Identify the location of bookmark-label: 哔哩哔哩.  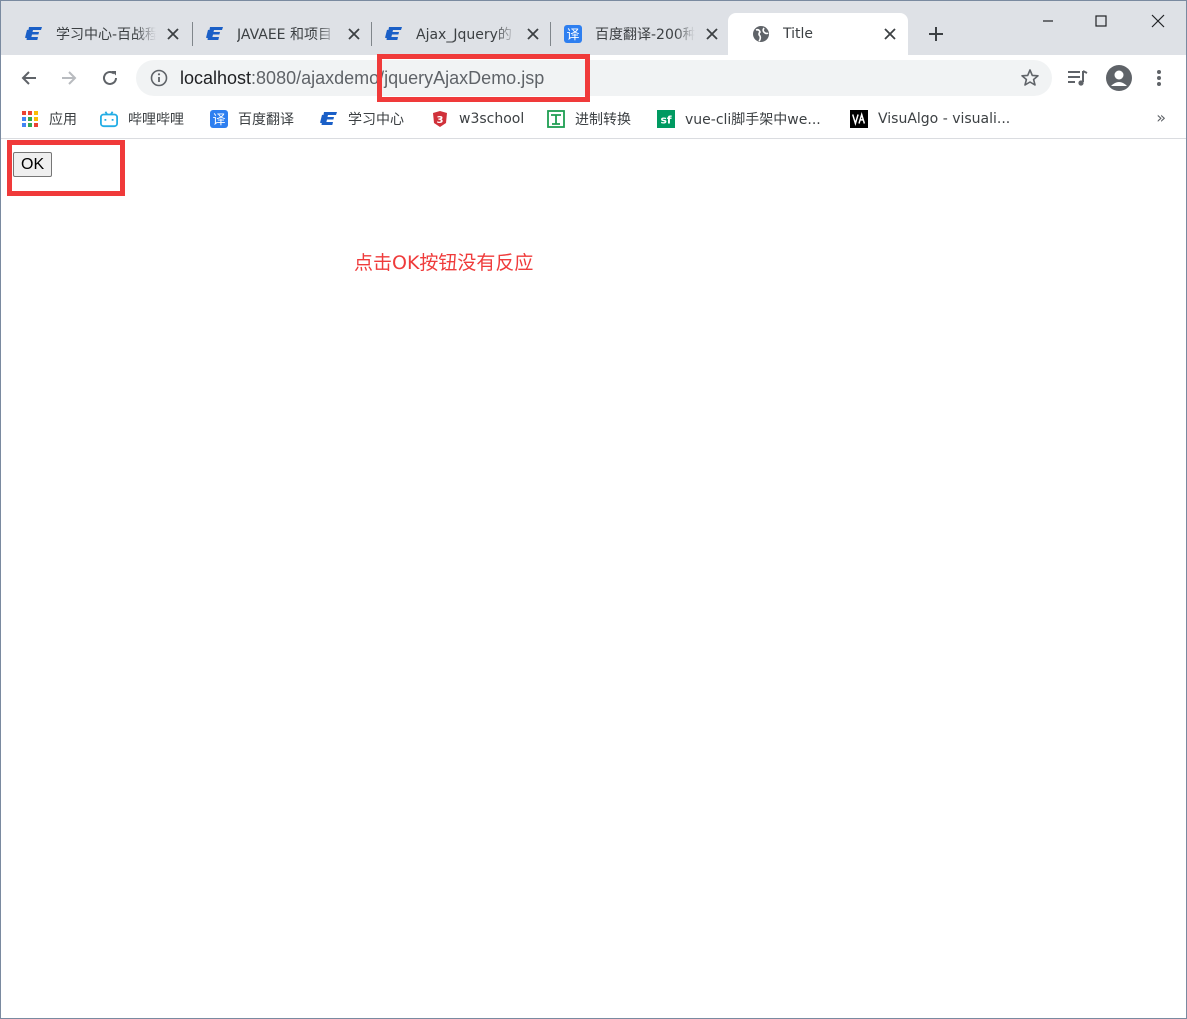
(156, 120).